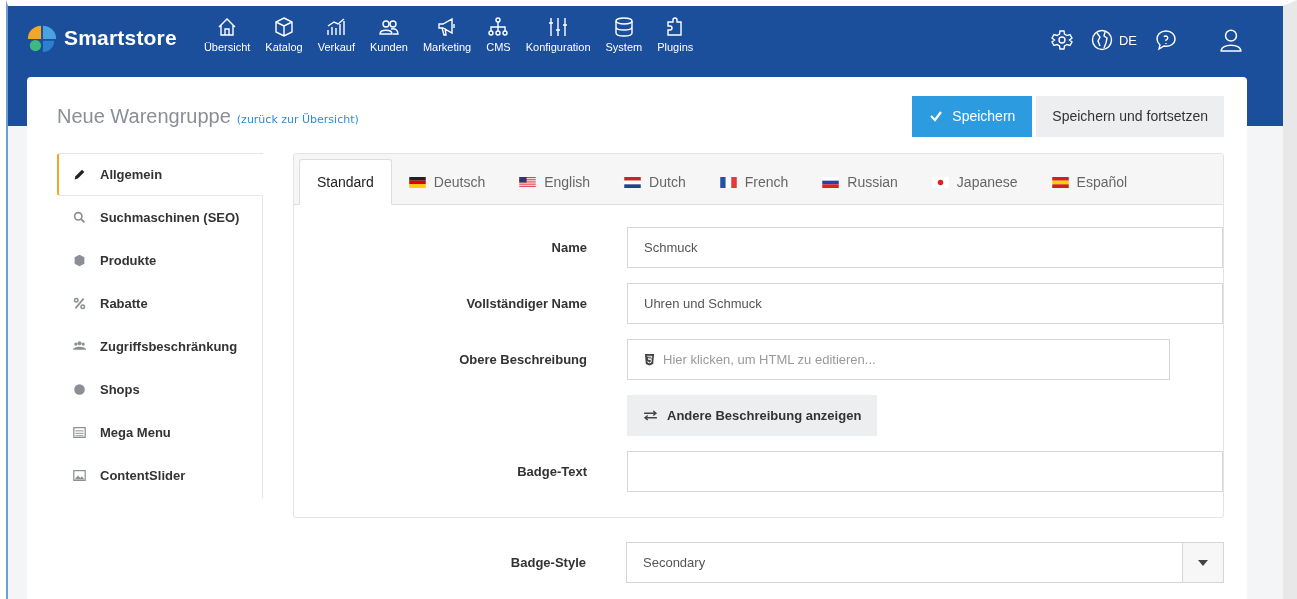  What do you see at coordinates (79, 432) in the screenshot?
I see `list-icon` at bounding box center [79, 432].